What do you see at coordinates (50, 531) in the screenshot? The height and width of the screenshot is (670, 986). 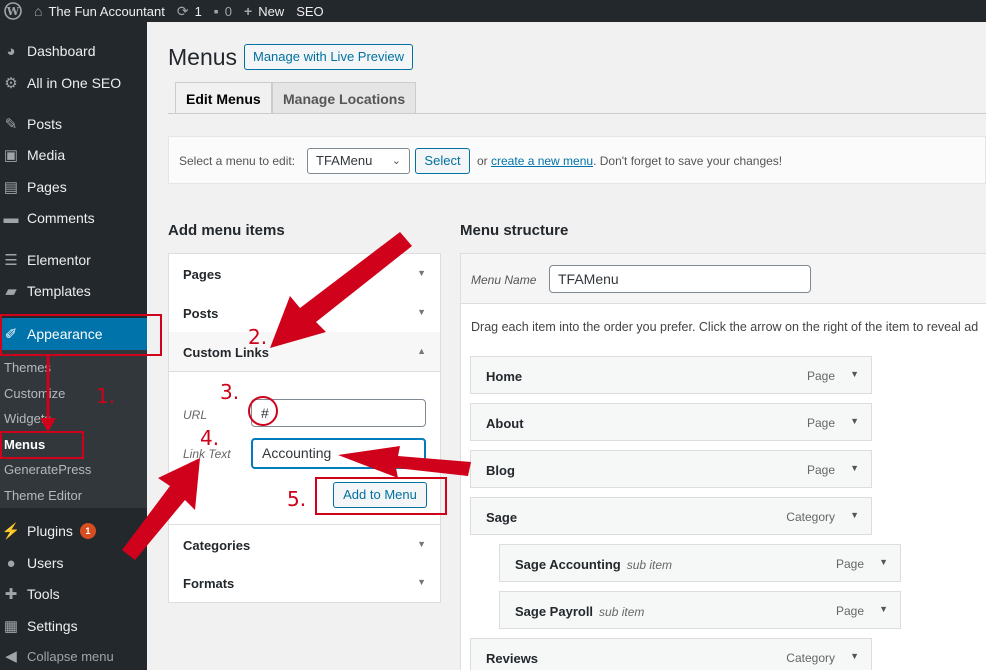 I see `sidebar-item-label: Plugins` at bounding box center [50, 531].